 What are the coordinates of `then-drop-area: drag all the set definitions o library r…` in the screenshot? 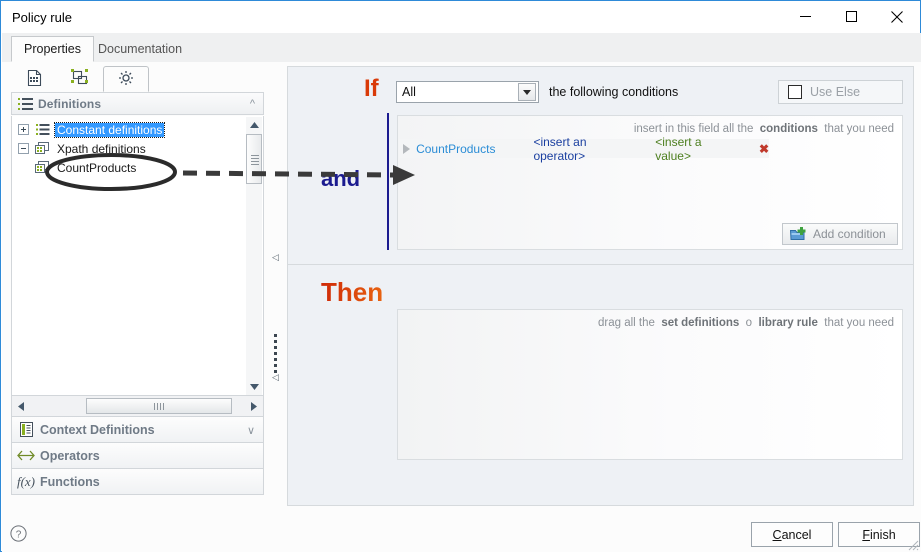 It's located at (650, 384).